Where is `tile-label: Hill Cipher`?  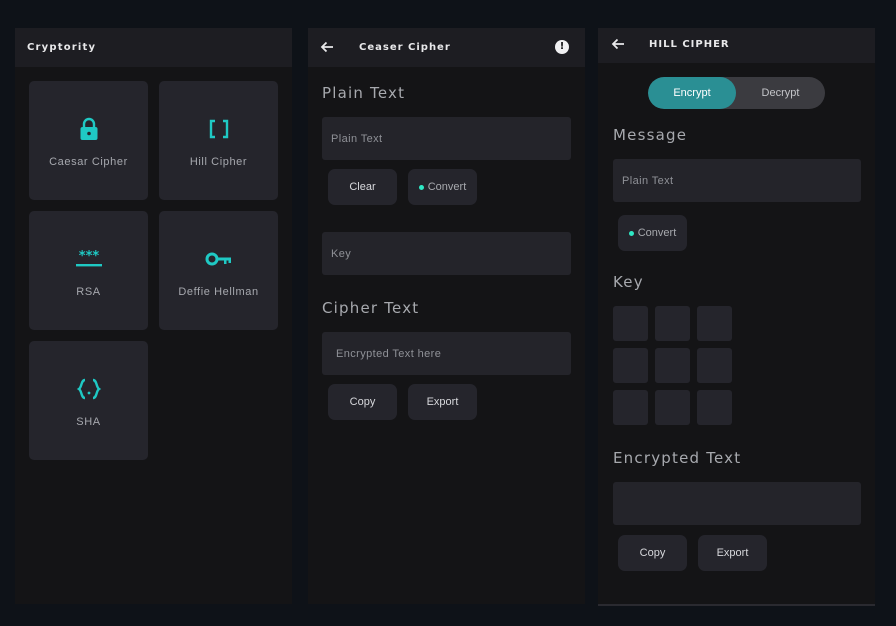
tile-label: Hill Cipher is located at coordinates (218, 161).